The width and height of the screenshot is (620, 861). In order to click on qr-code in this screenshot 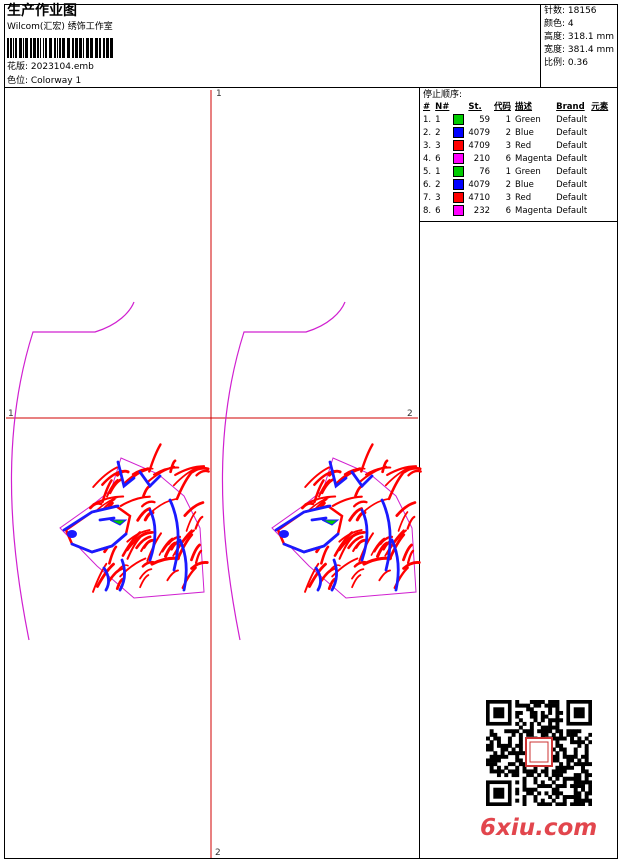, I will do `click(539, 753)`.